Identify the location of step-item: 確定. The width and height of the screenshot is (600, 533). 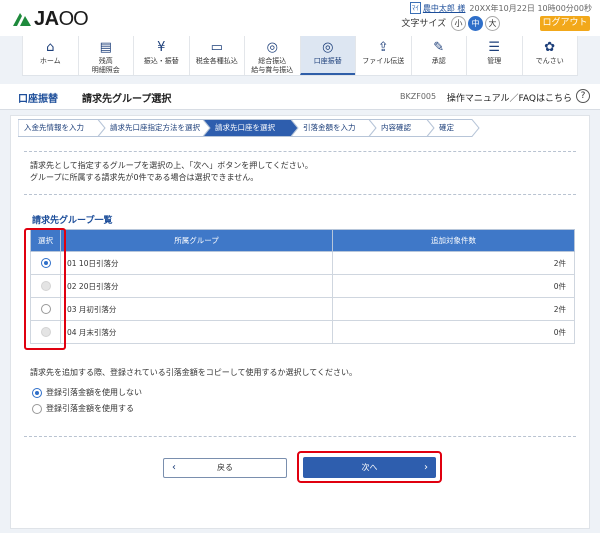
(453, 128).